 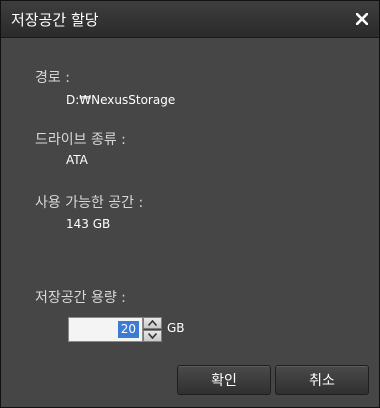 What do you see at coordinates (322, 380) in the screenshot?
I see `cancel-button: 취소` at bounding box center [322, 380].